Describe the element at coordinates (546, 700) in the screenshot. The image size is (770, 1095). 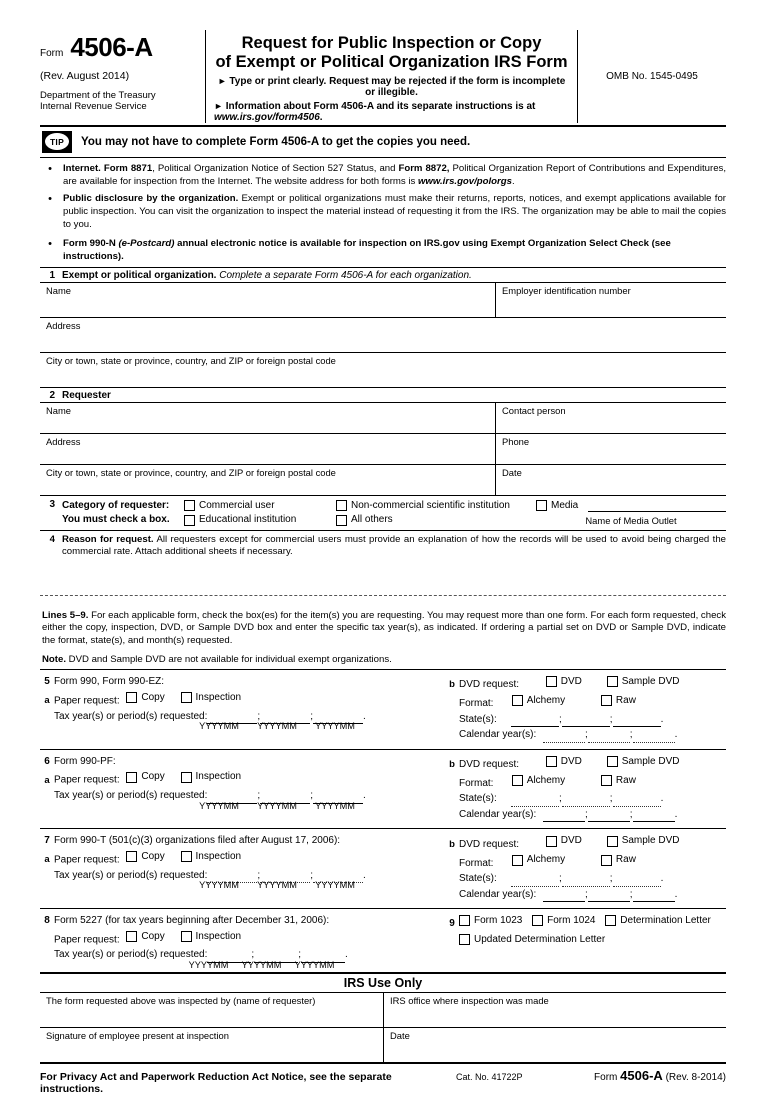
I see `line-5-alchemy-label: Alchemy` at that location.